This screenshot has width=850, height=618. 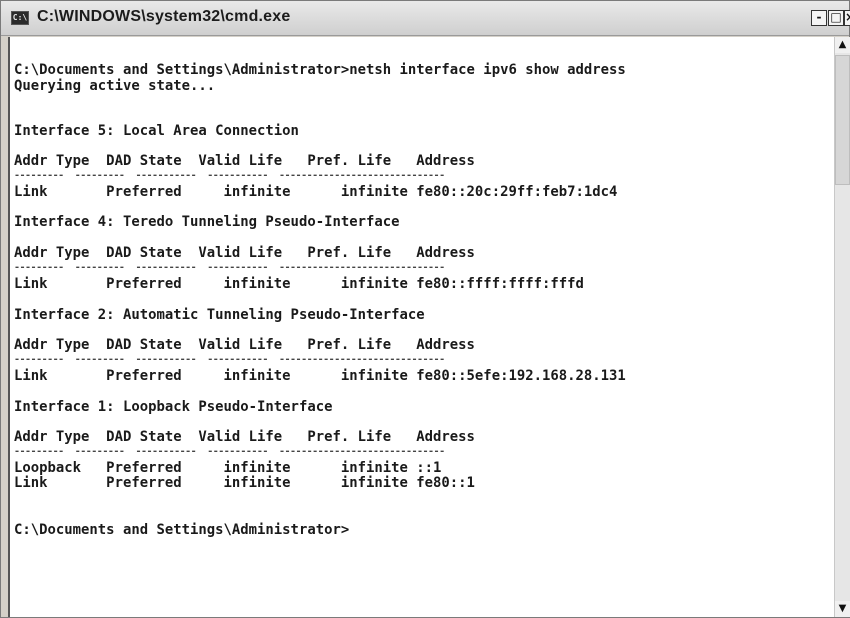 I want to click on address-row: Loopback Preferred infinite infinite ::1, so click(x=228, y=468).